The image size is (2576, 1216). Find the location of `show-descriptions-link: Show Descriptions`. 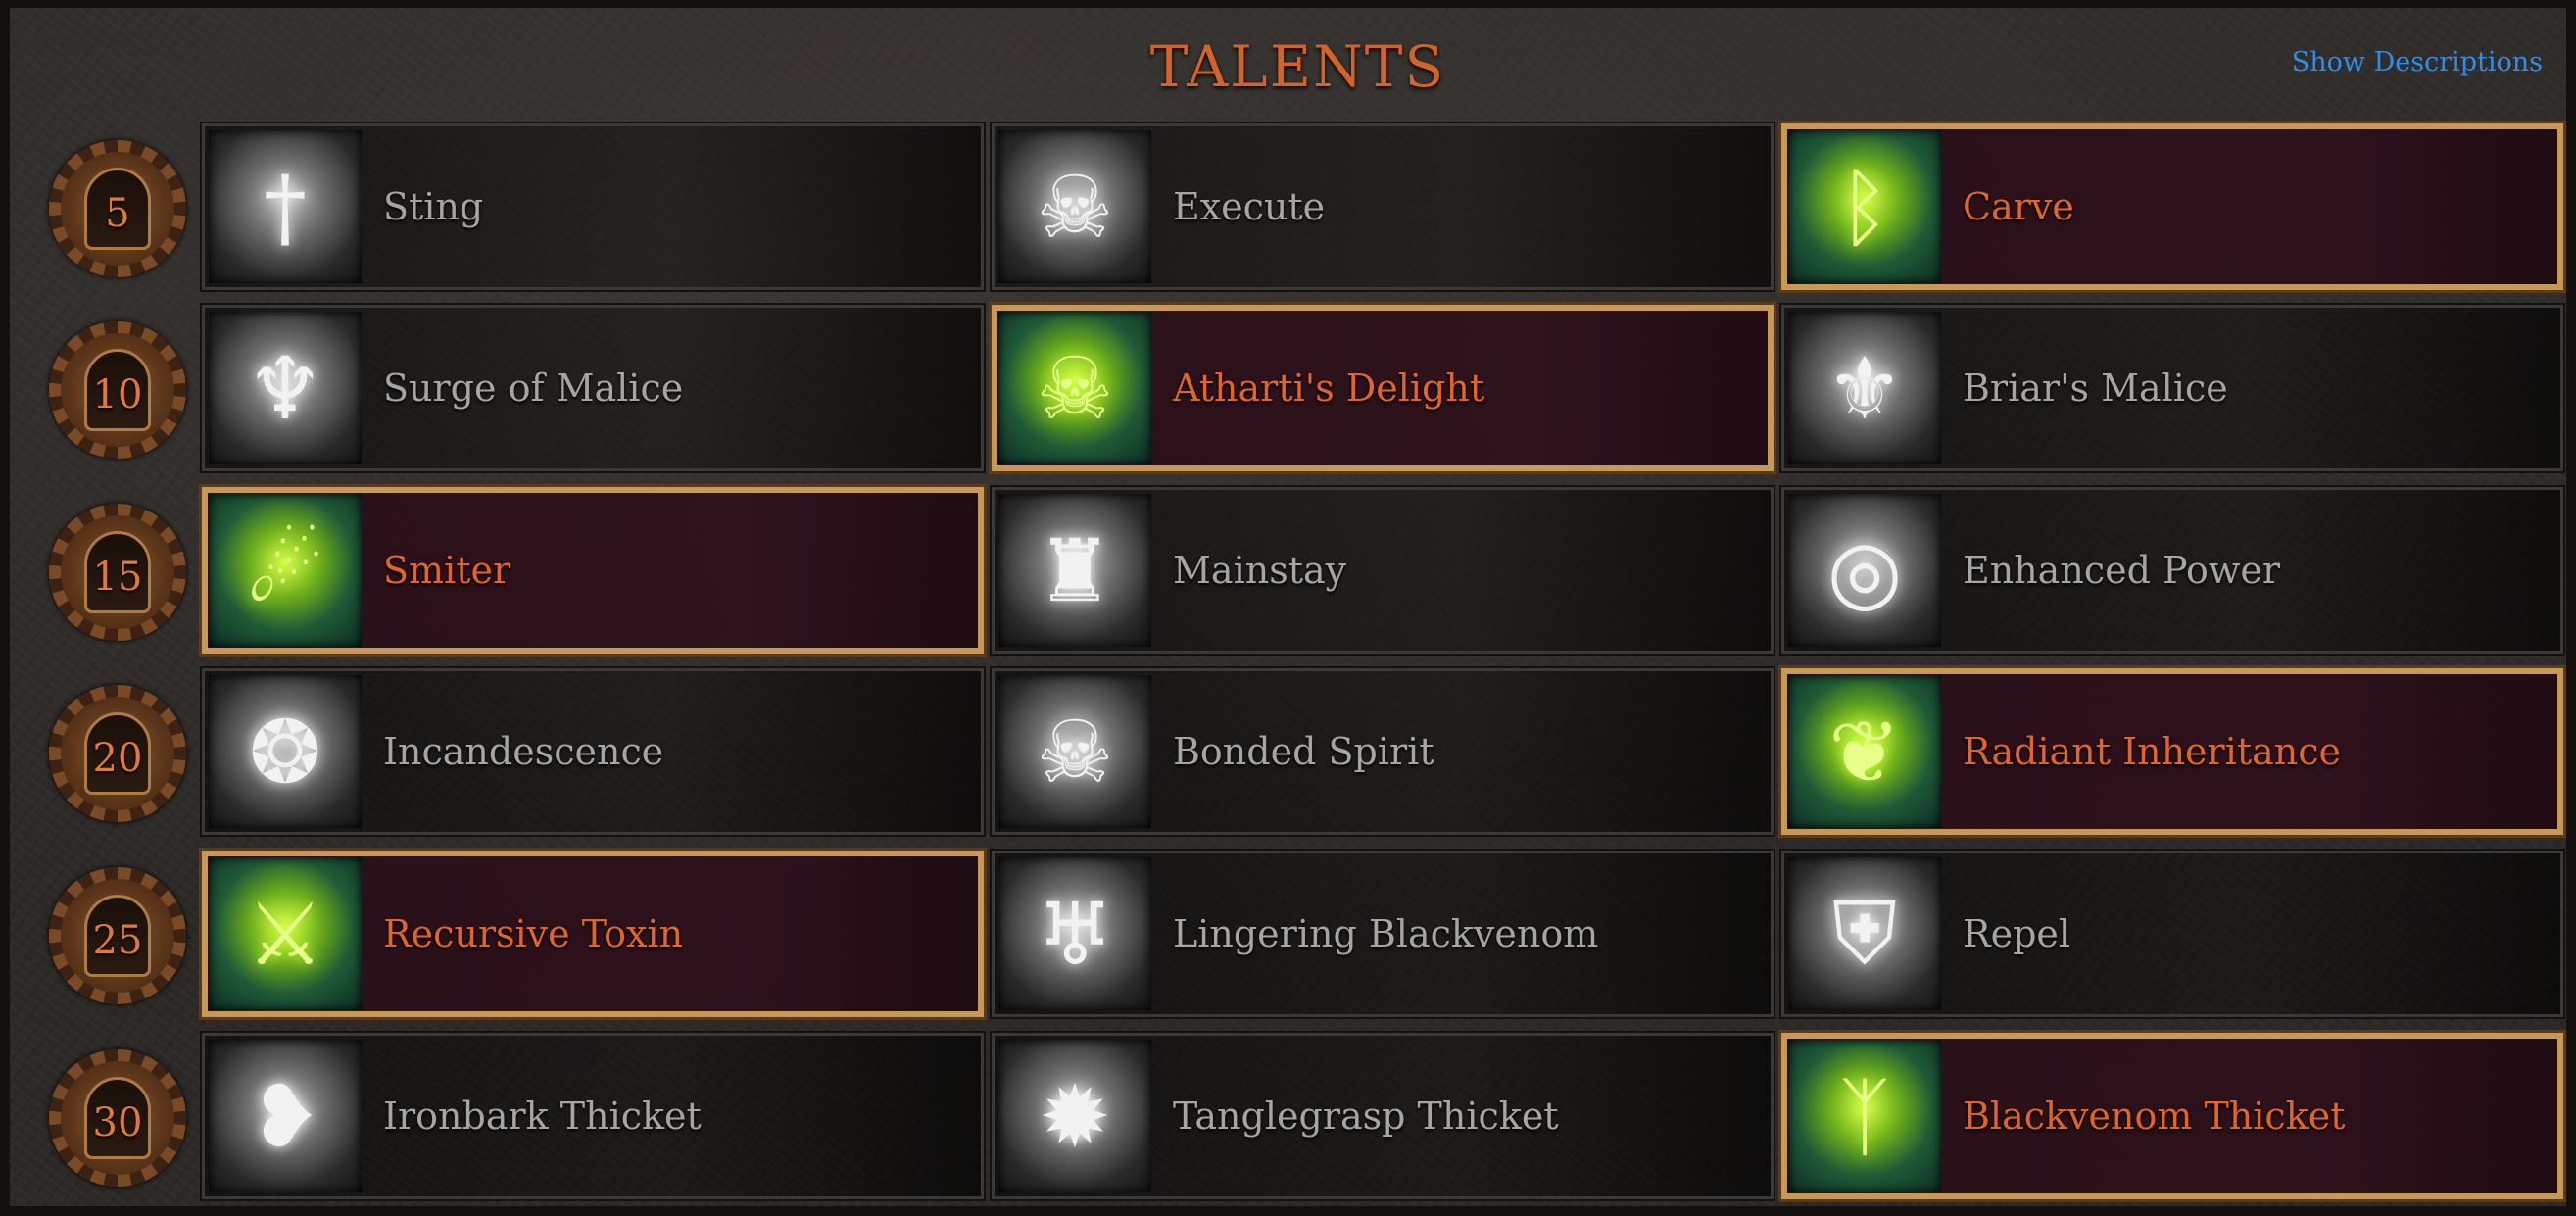

show-descriptions-link: Show Descriptions is located at coordinates (2417, 62).